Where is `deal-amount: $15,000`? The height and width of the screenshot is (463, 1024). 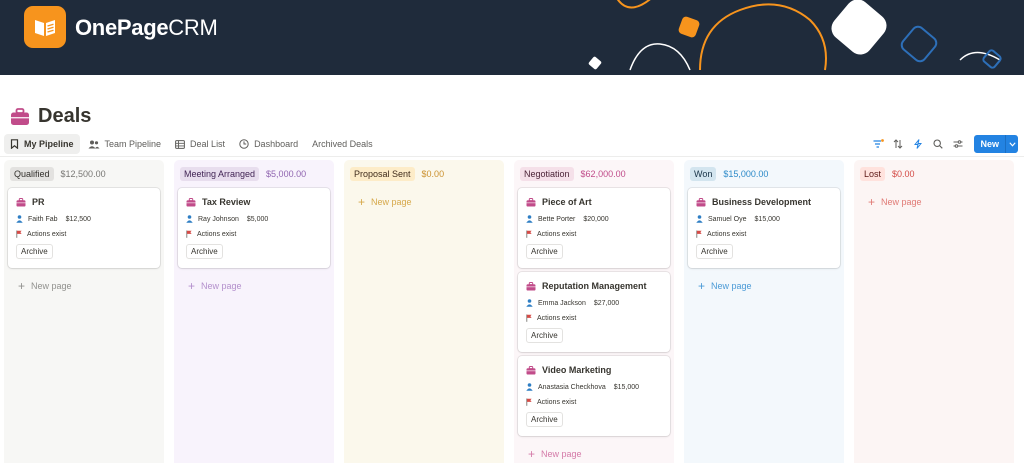
deal-amount: $15,000 is located at coordinates (767, 219).